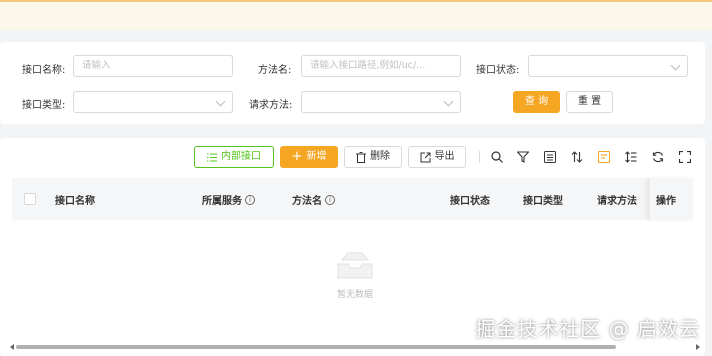 The width and height of the screenshot is (712, 356). Describe the element at coordinates (536, 102) in the screenshot. I see `query-button: 查 询` at that location.